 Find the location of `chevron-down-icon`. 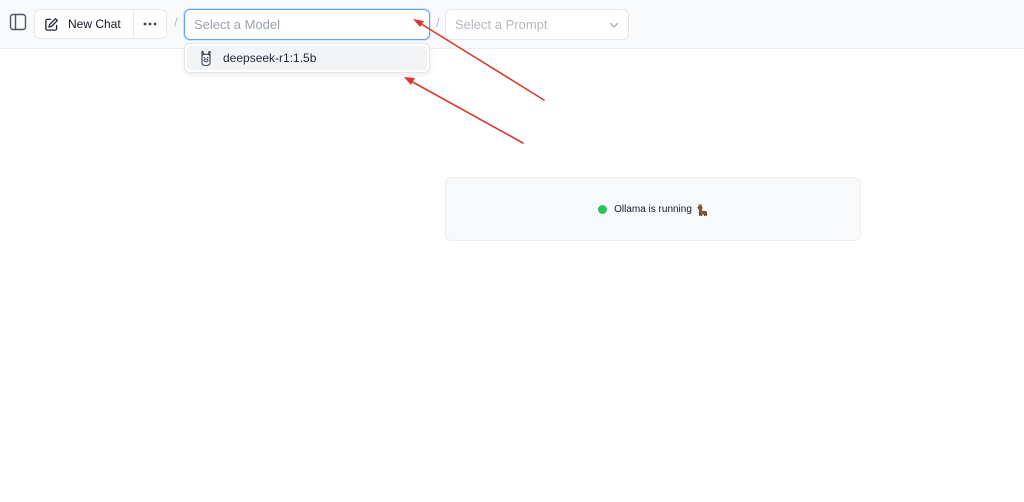

chevron-down-icon is located at coordinates (614, 25).